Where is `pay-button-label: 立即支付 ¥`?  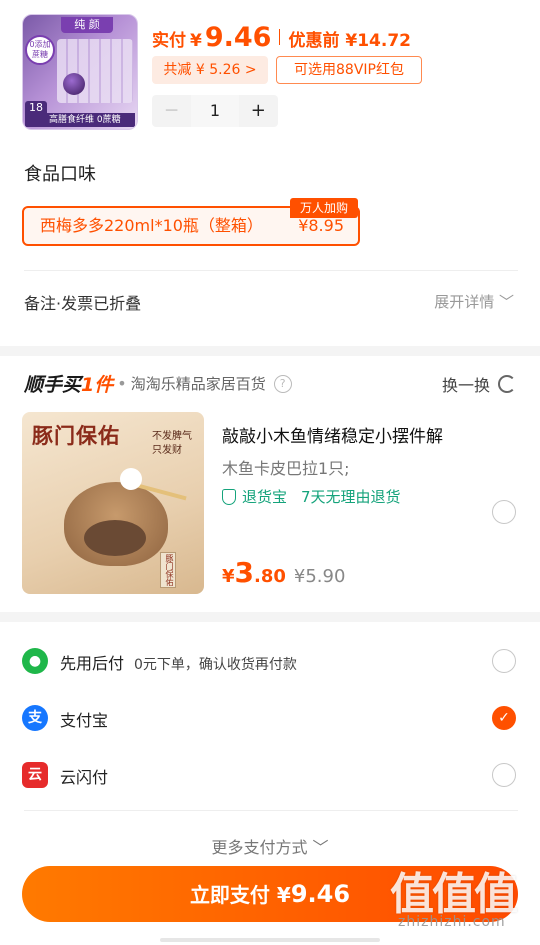 pay-button-label: 立即支付 ¥ is located at coordinates (240, 895).